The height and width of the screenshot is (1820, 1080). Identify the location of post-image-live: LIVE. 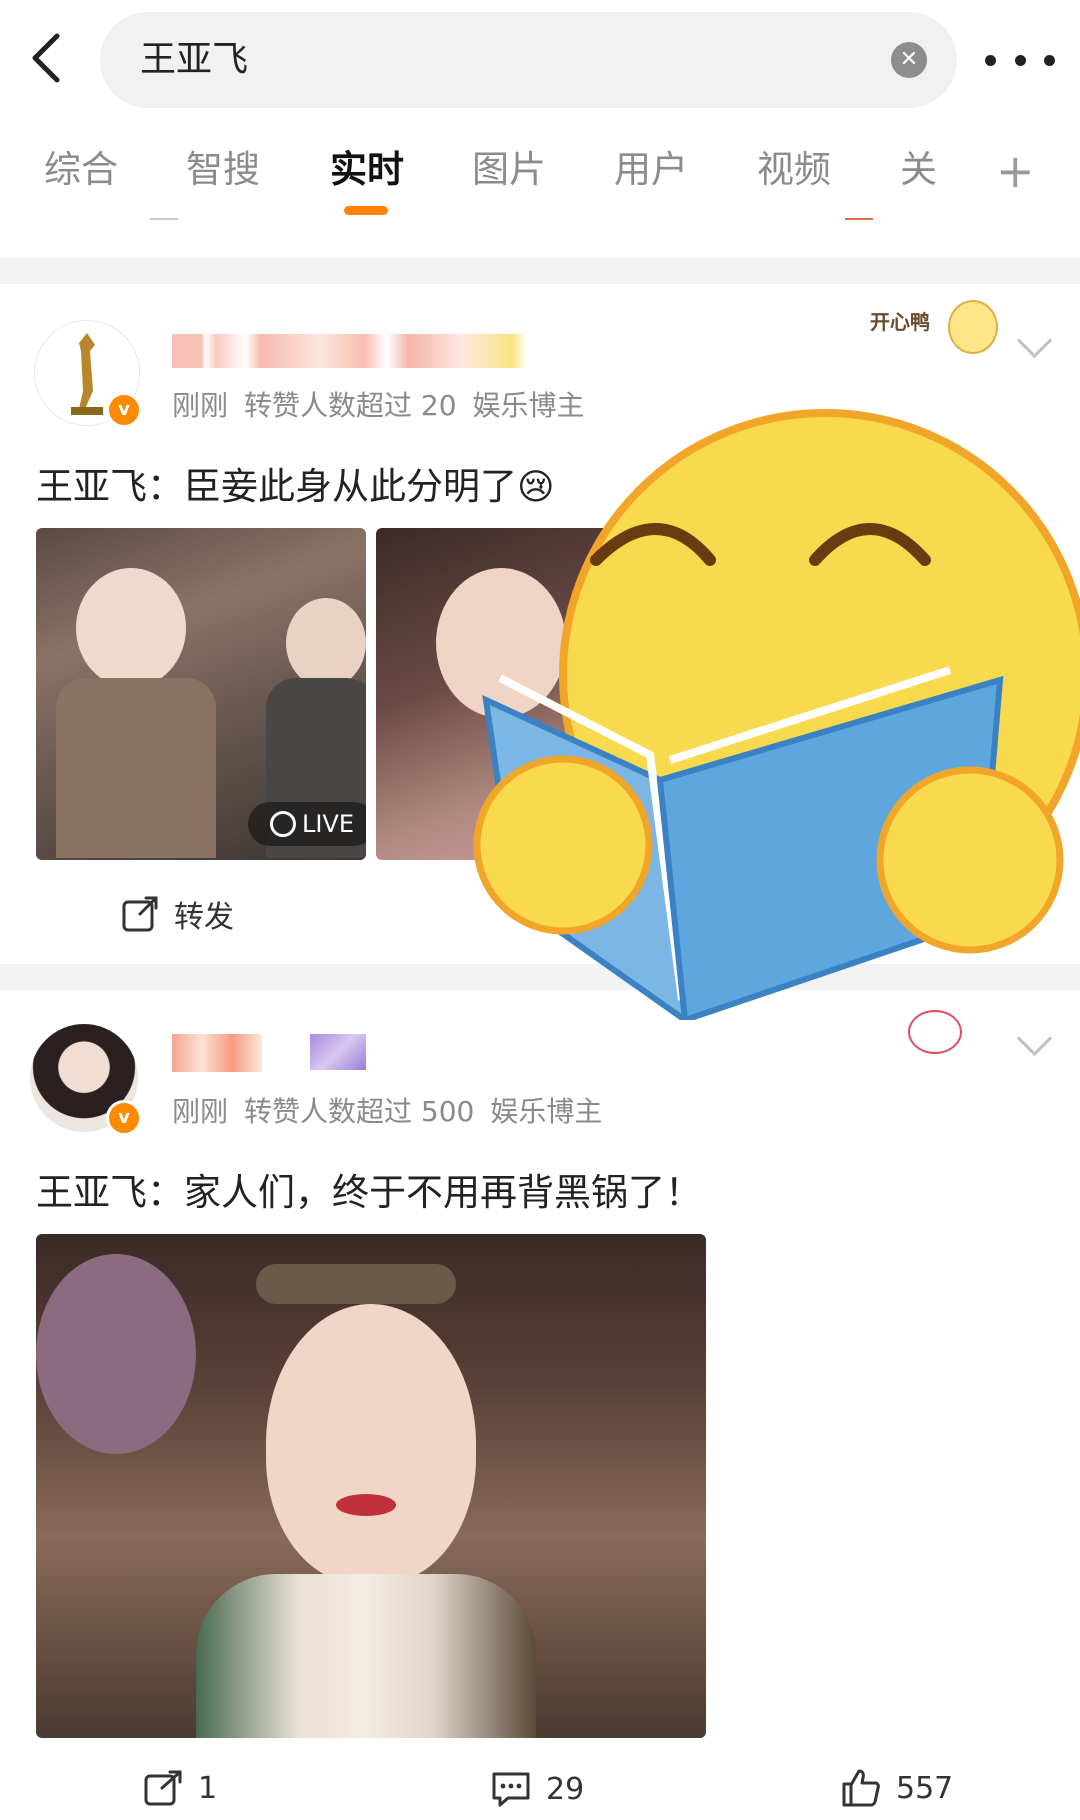
(201, 694).